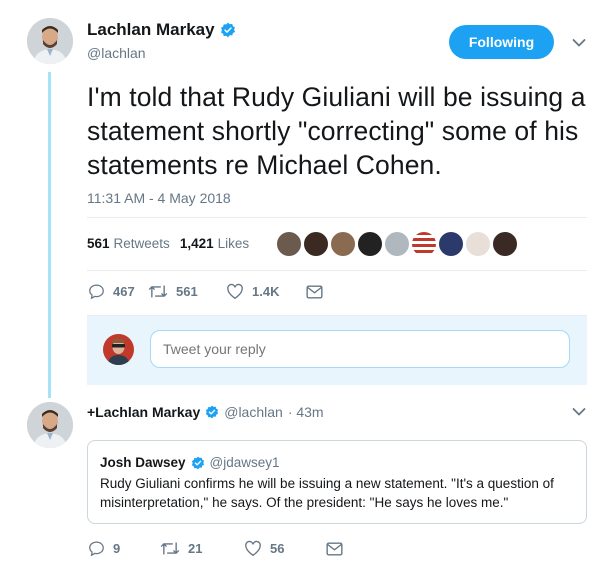  I want to click on reply-input, so click(360, 349).